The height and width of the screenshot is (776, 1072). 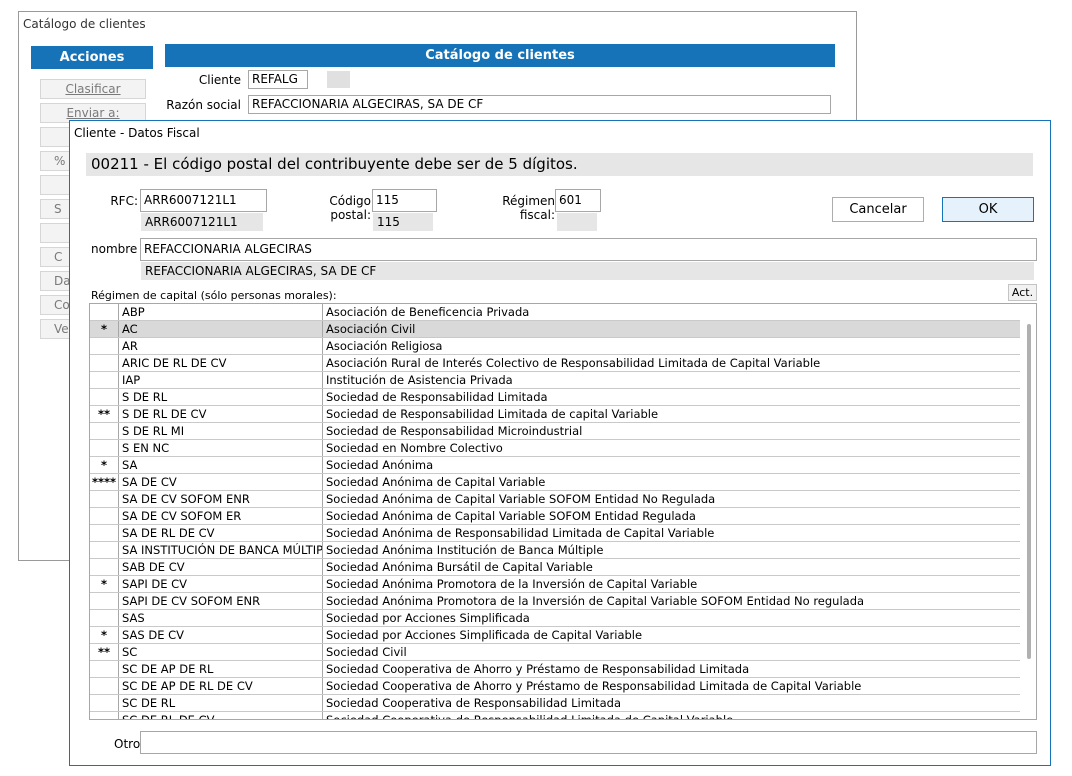 What do you see at coordinates (221, 669) in the screenshot?
I see `row-code: SC DE AP DE RL` at bounding box center [221, 669].